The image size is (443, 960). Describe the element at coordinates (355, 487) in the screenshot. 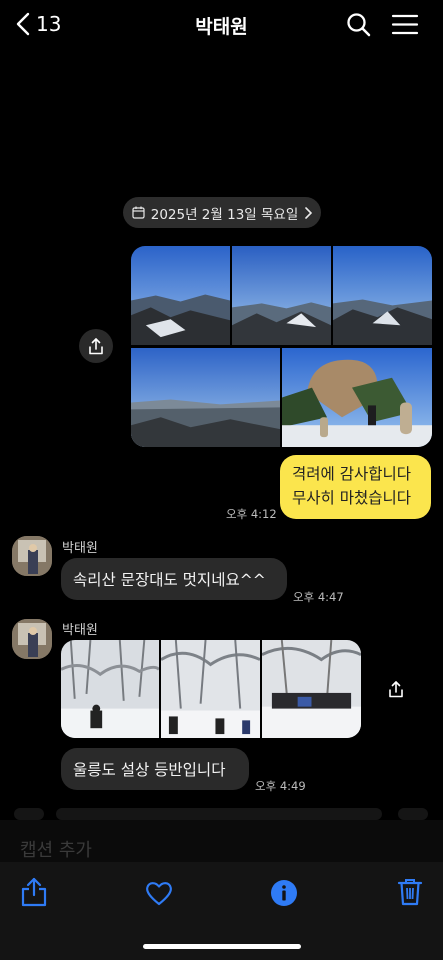

I see `my-message-bubble: 격려에 감사합니다 무사히 마쳤습니다` at that location.